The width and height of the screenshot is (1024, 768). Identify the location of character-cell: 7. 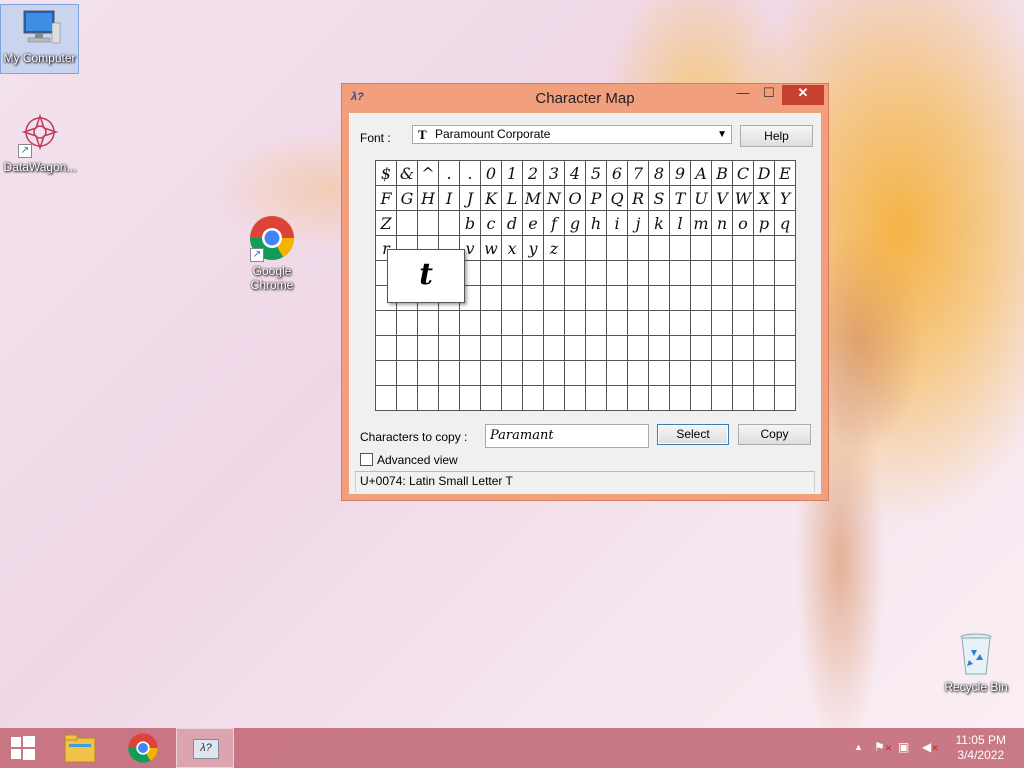
(638, 173).